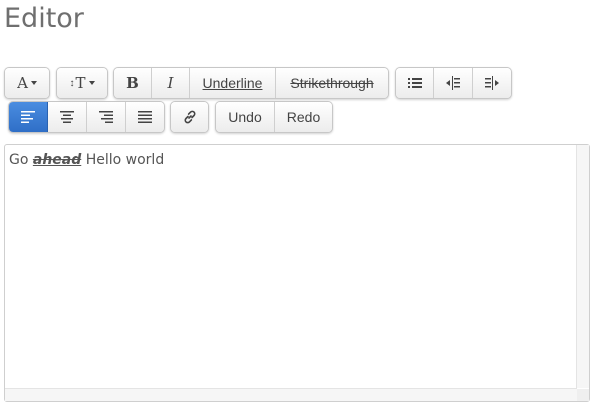 The image size is (596, 411). I want to click on editor-text: Go ahead Hello world, so click(86, 160).